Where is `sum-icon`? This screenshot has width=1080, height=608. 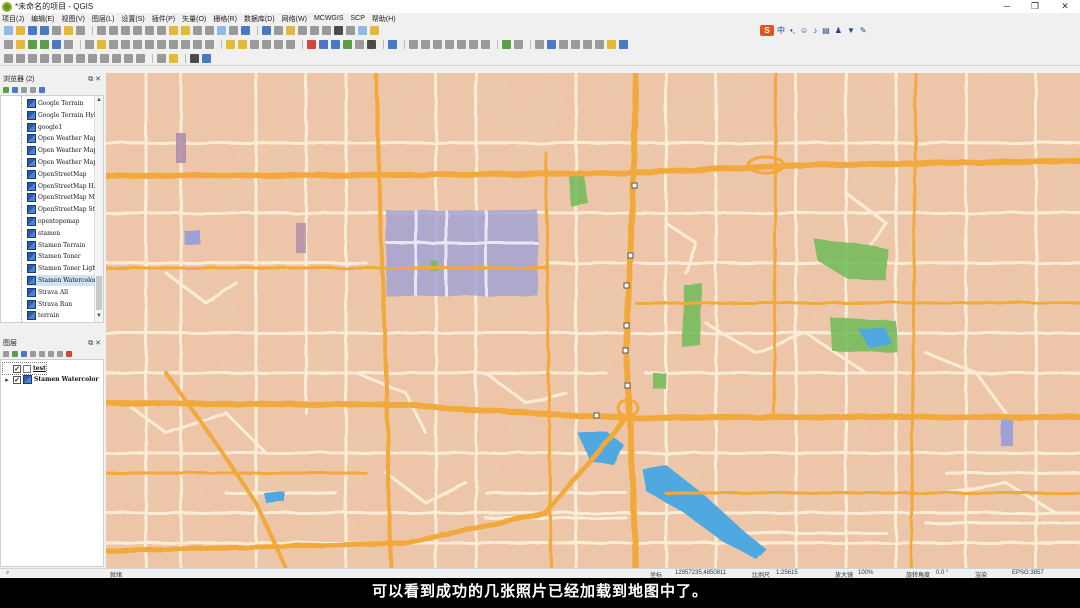 sum-icon is located at coordinates (338, 30).